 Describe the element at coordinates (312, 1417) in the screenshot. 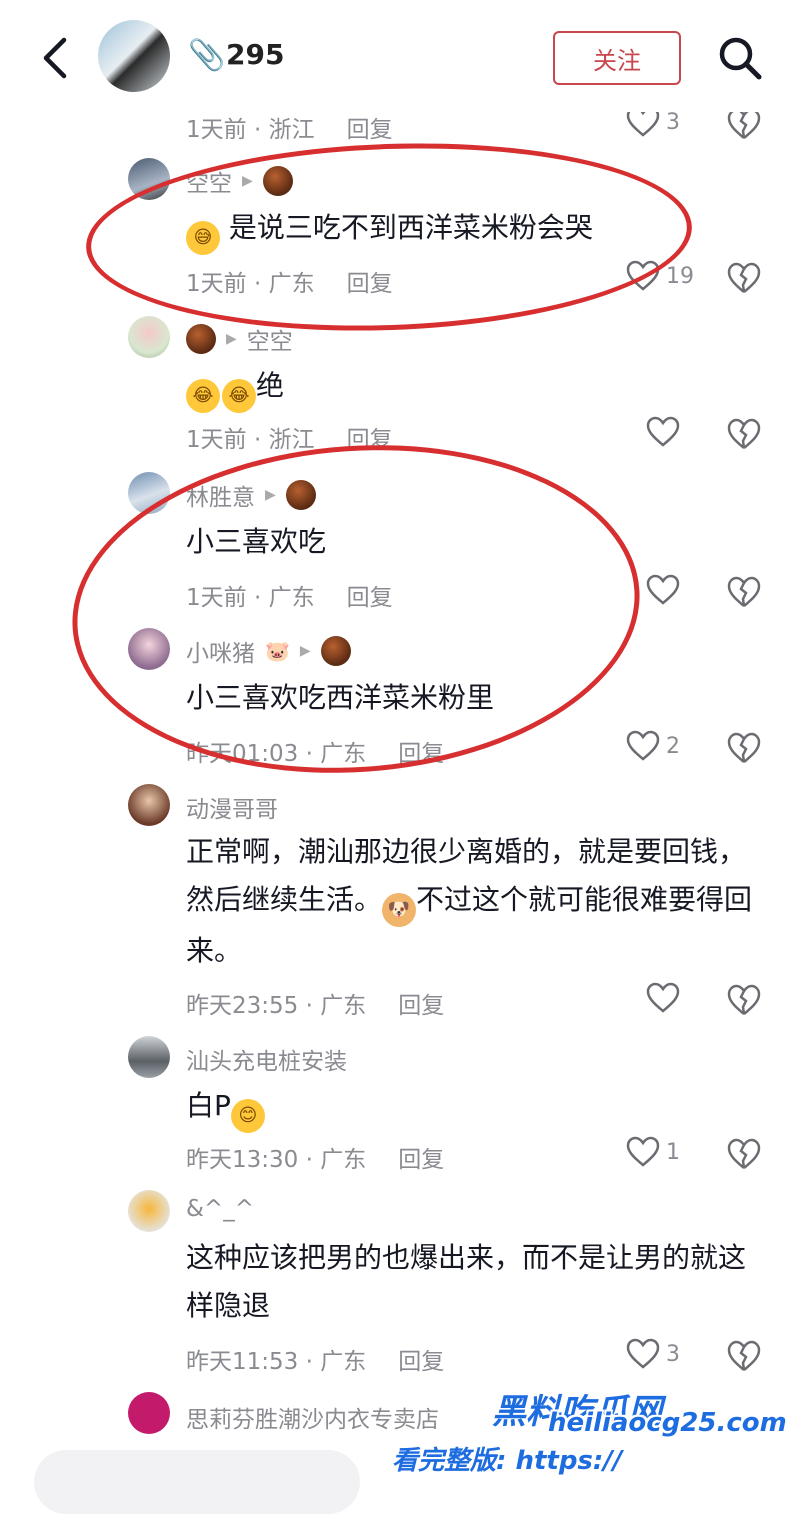

I see `comment-author: 思莉芬胜潮沙内衣专卖店` at that location.